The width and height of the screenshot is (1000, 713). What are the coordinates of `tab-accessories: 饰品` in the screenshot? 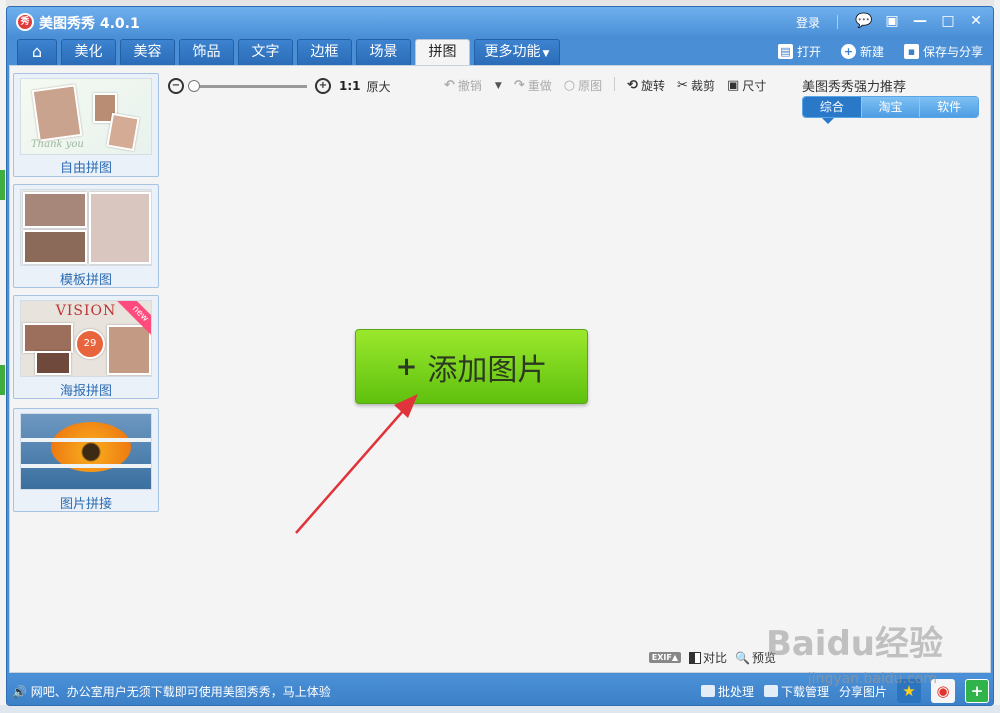 It's located at (206, 52).